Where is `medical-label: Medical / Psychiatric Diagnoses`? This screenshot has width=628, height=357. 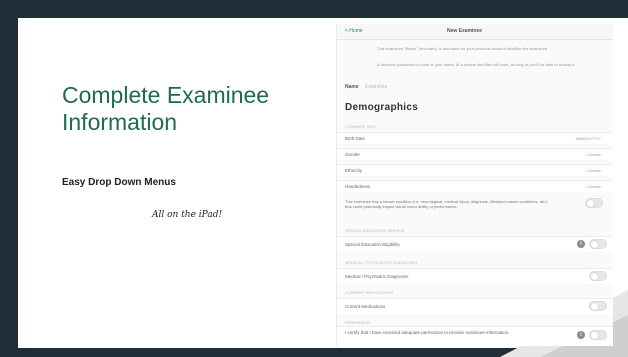
medical-label: Medical / Psychiatric Diagnoses is located at coordinates (377, 276).